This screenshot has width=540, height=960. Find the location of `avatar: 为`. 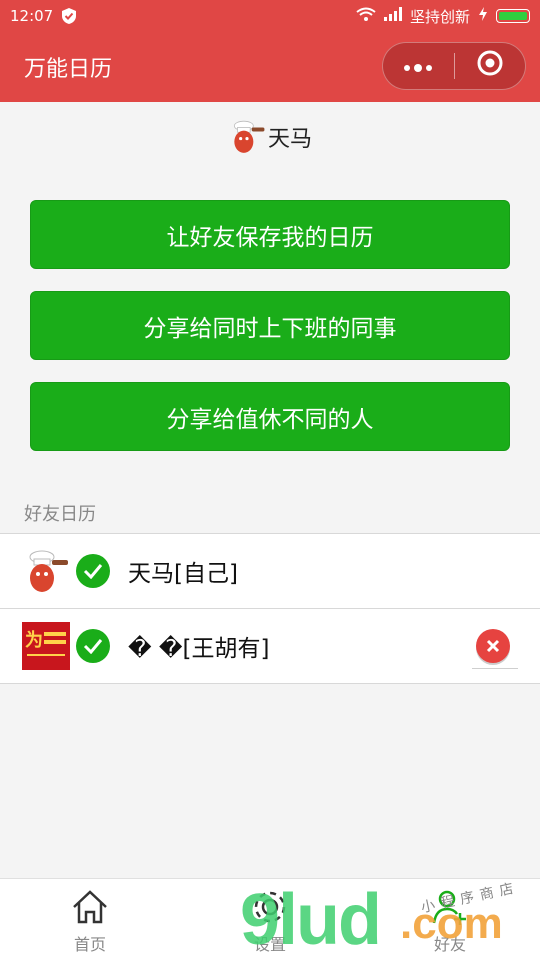

avatar: 为 is located at coordinates (46, 646).